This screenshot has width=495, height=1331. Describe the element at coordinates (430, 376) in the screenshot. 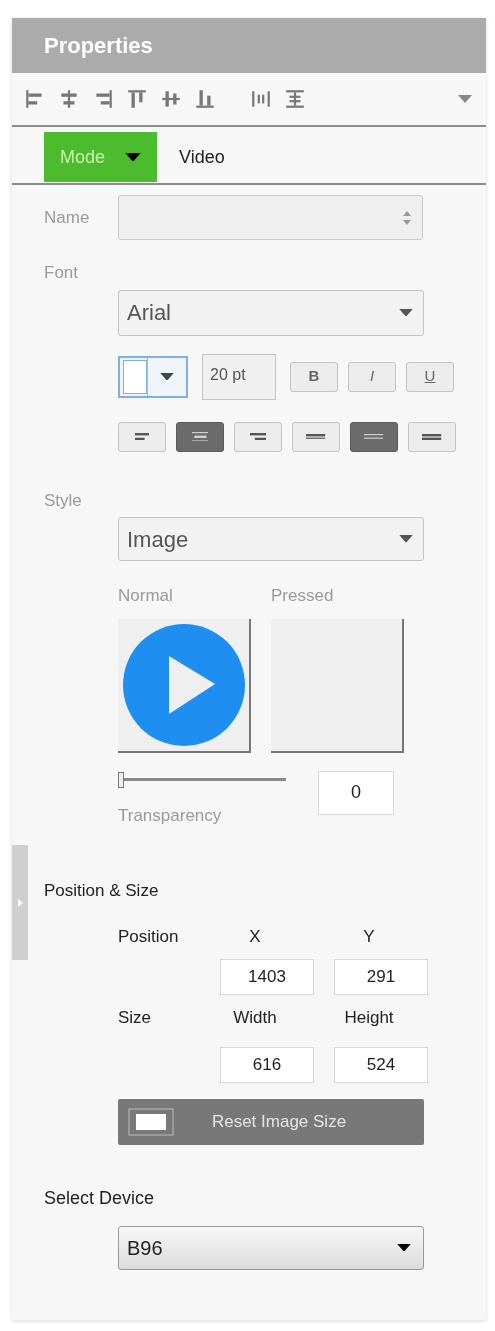

I see `underline-button: U` at that location.